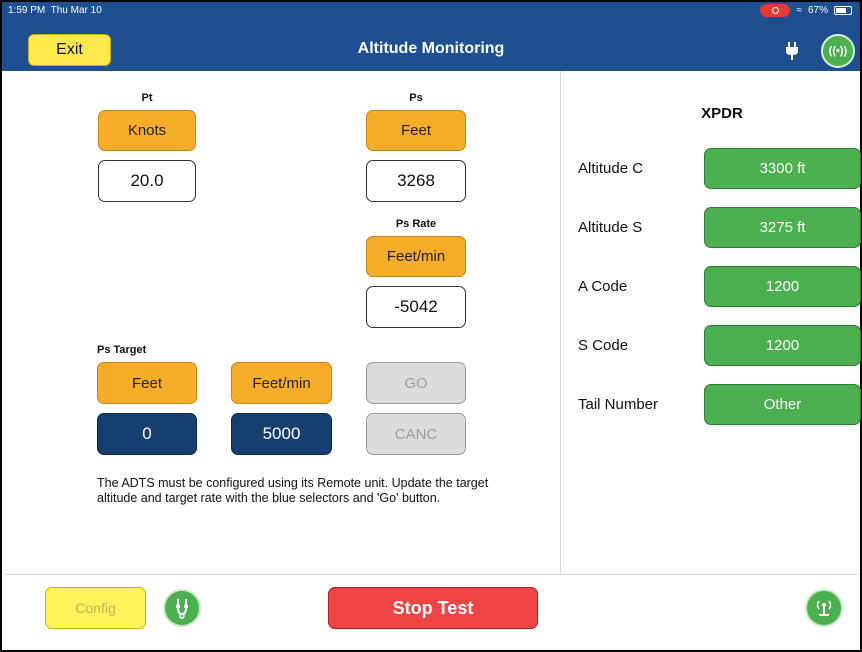 This screenshot has width=862, height=652. Describe the element at coordinates (122, 350) in the screenshot. I see `ps-target-label: Ps Target` at that location.